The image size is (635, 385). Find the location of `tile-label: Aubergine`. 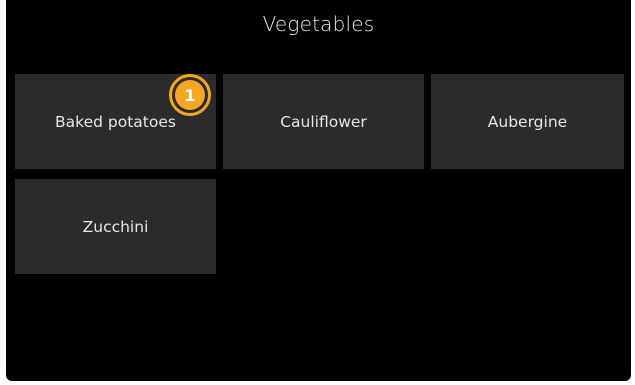

tile-label: Aubergine is located at coordinates (527, 121).